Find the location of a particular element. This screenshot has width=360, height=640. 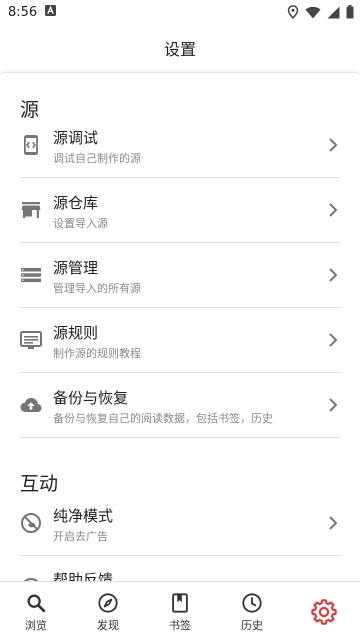

item-title: 备份与恢复 is located at coordinates (91, 398).